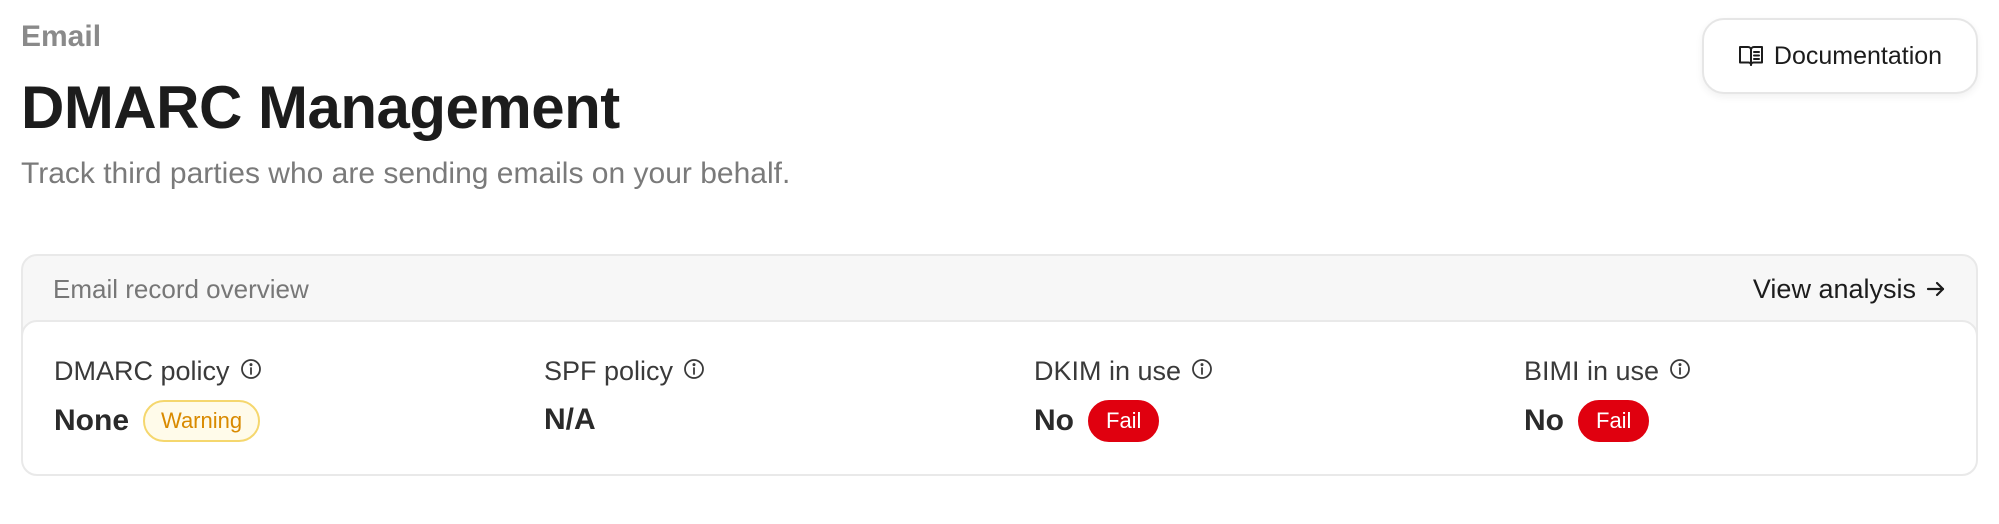  I want to click on metric-label: DKIM in use, so click(1123, 371).